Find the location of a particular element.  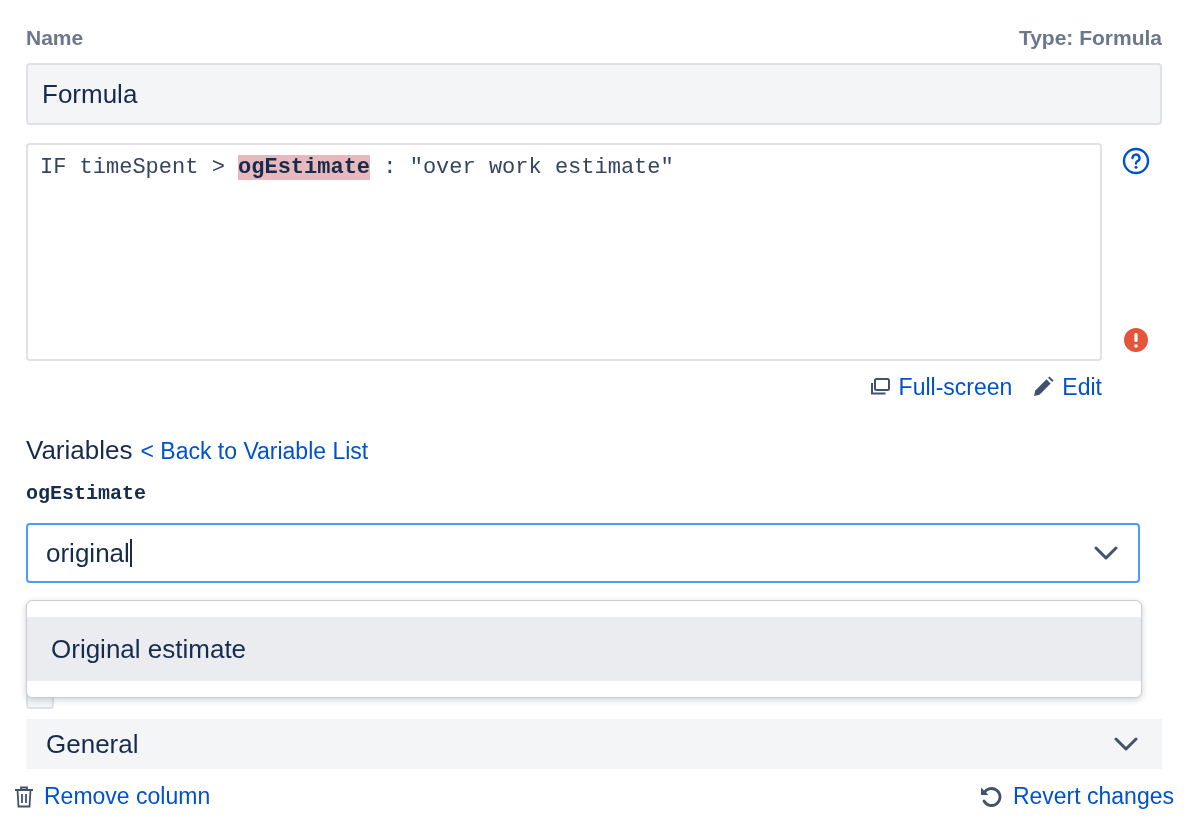

remove-column-link: Remove column is located at coordinates (112, 796).